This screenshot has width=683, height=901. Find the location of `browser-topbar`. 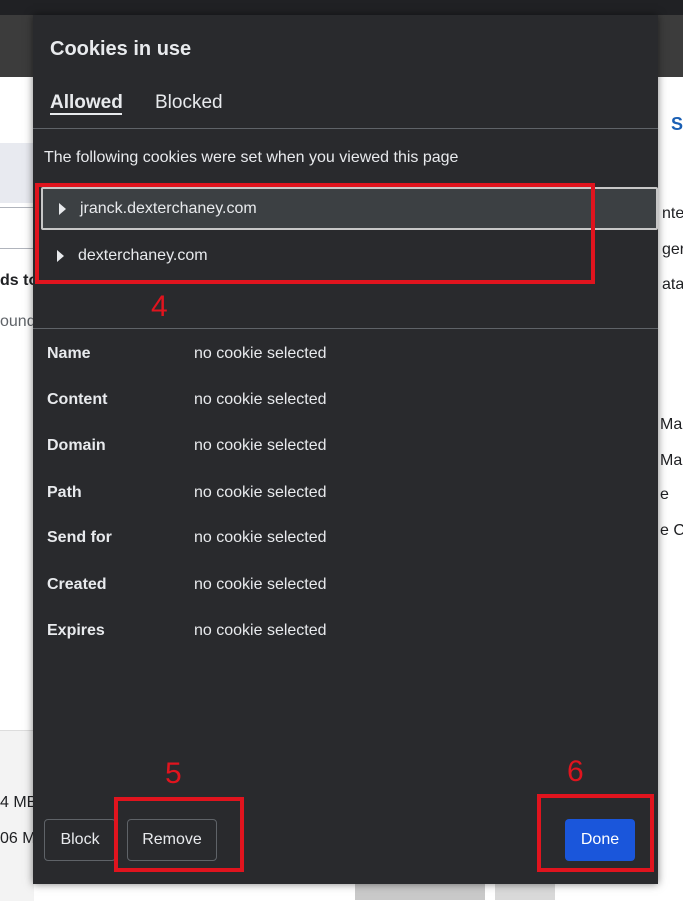

browser-topbar is located at coordinates (341, 7).